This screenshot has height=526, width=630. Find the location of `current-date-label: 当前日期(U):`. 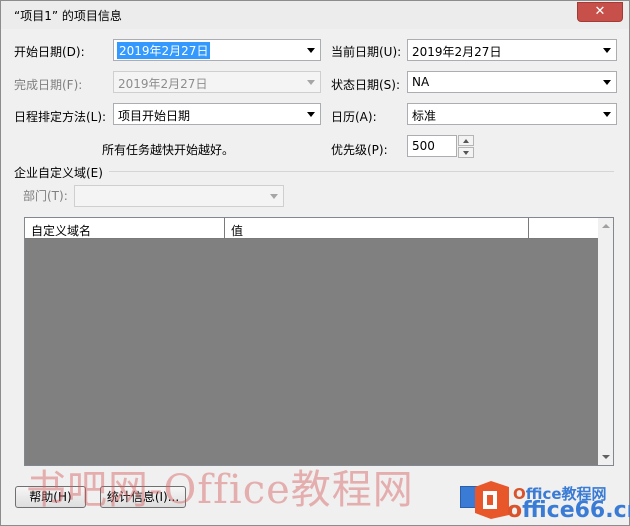

current-date-label: 当前日期(U): is located at coordinates (366, 52).